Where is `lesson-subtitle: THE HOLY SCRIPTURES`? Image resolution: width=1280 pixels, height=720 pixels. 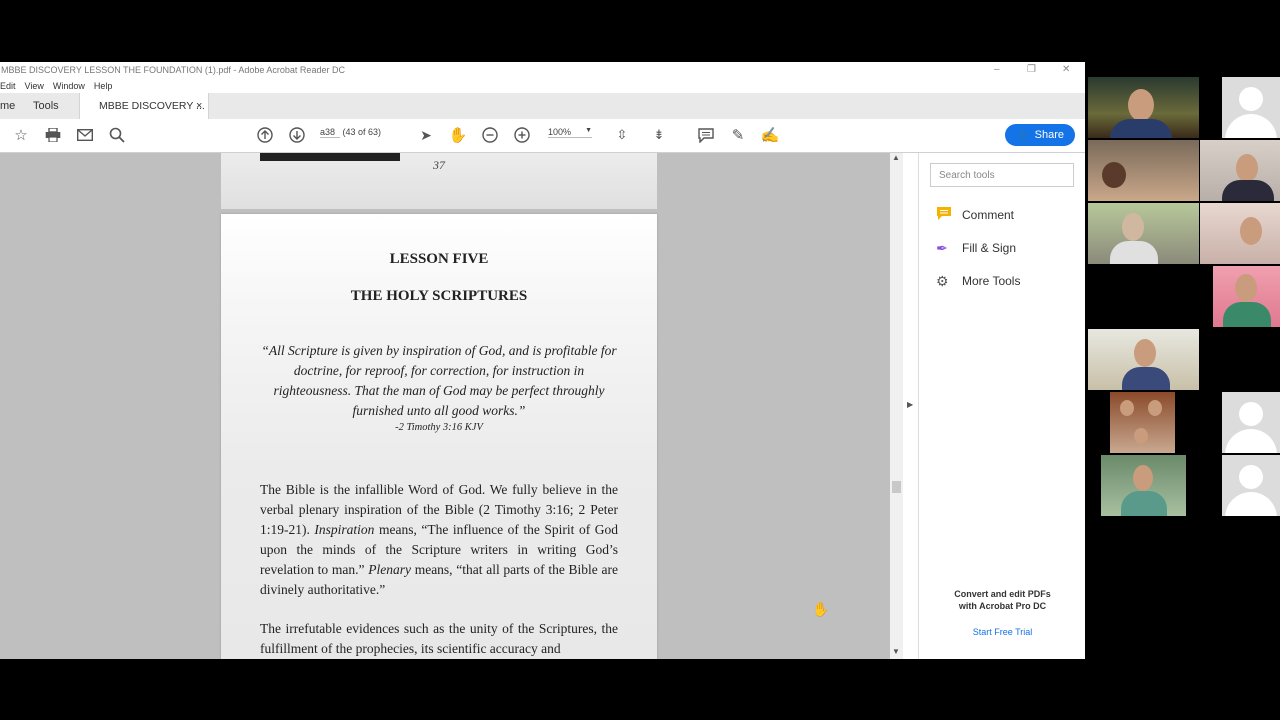
lesson-subtitle: THE HOLY SCRIPTURES is located at coordinates (439, 296).